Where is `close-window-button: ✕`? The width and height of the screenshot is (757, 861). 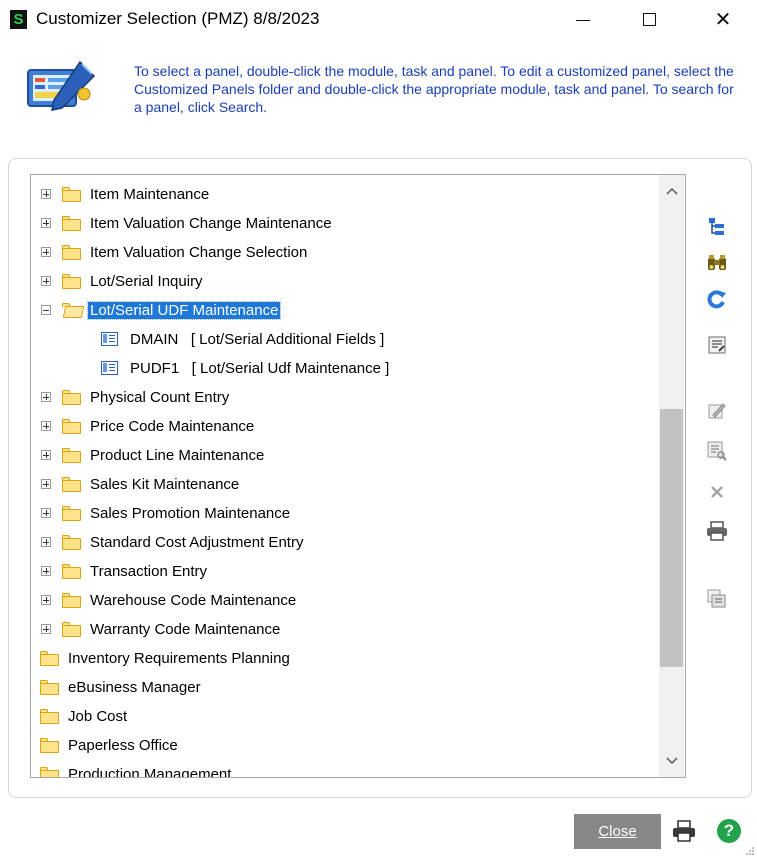
close-window-button: ✕ is located at coordinates (723, 19).